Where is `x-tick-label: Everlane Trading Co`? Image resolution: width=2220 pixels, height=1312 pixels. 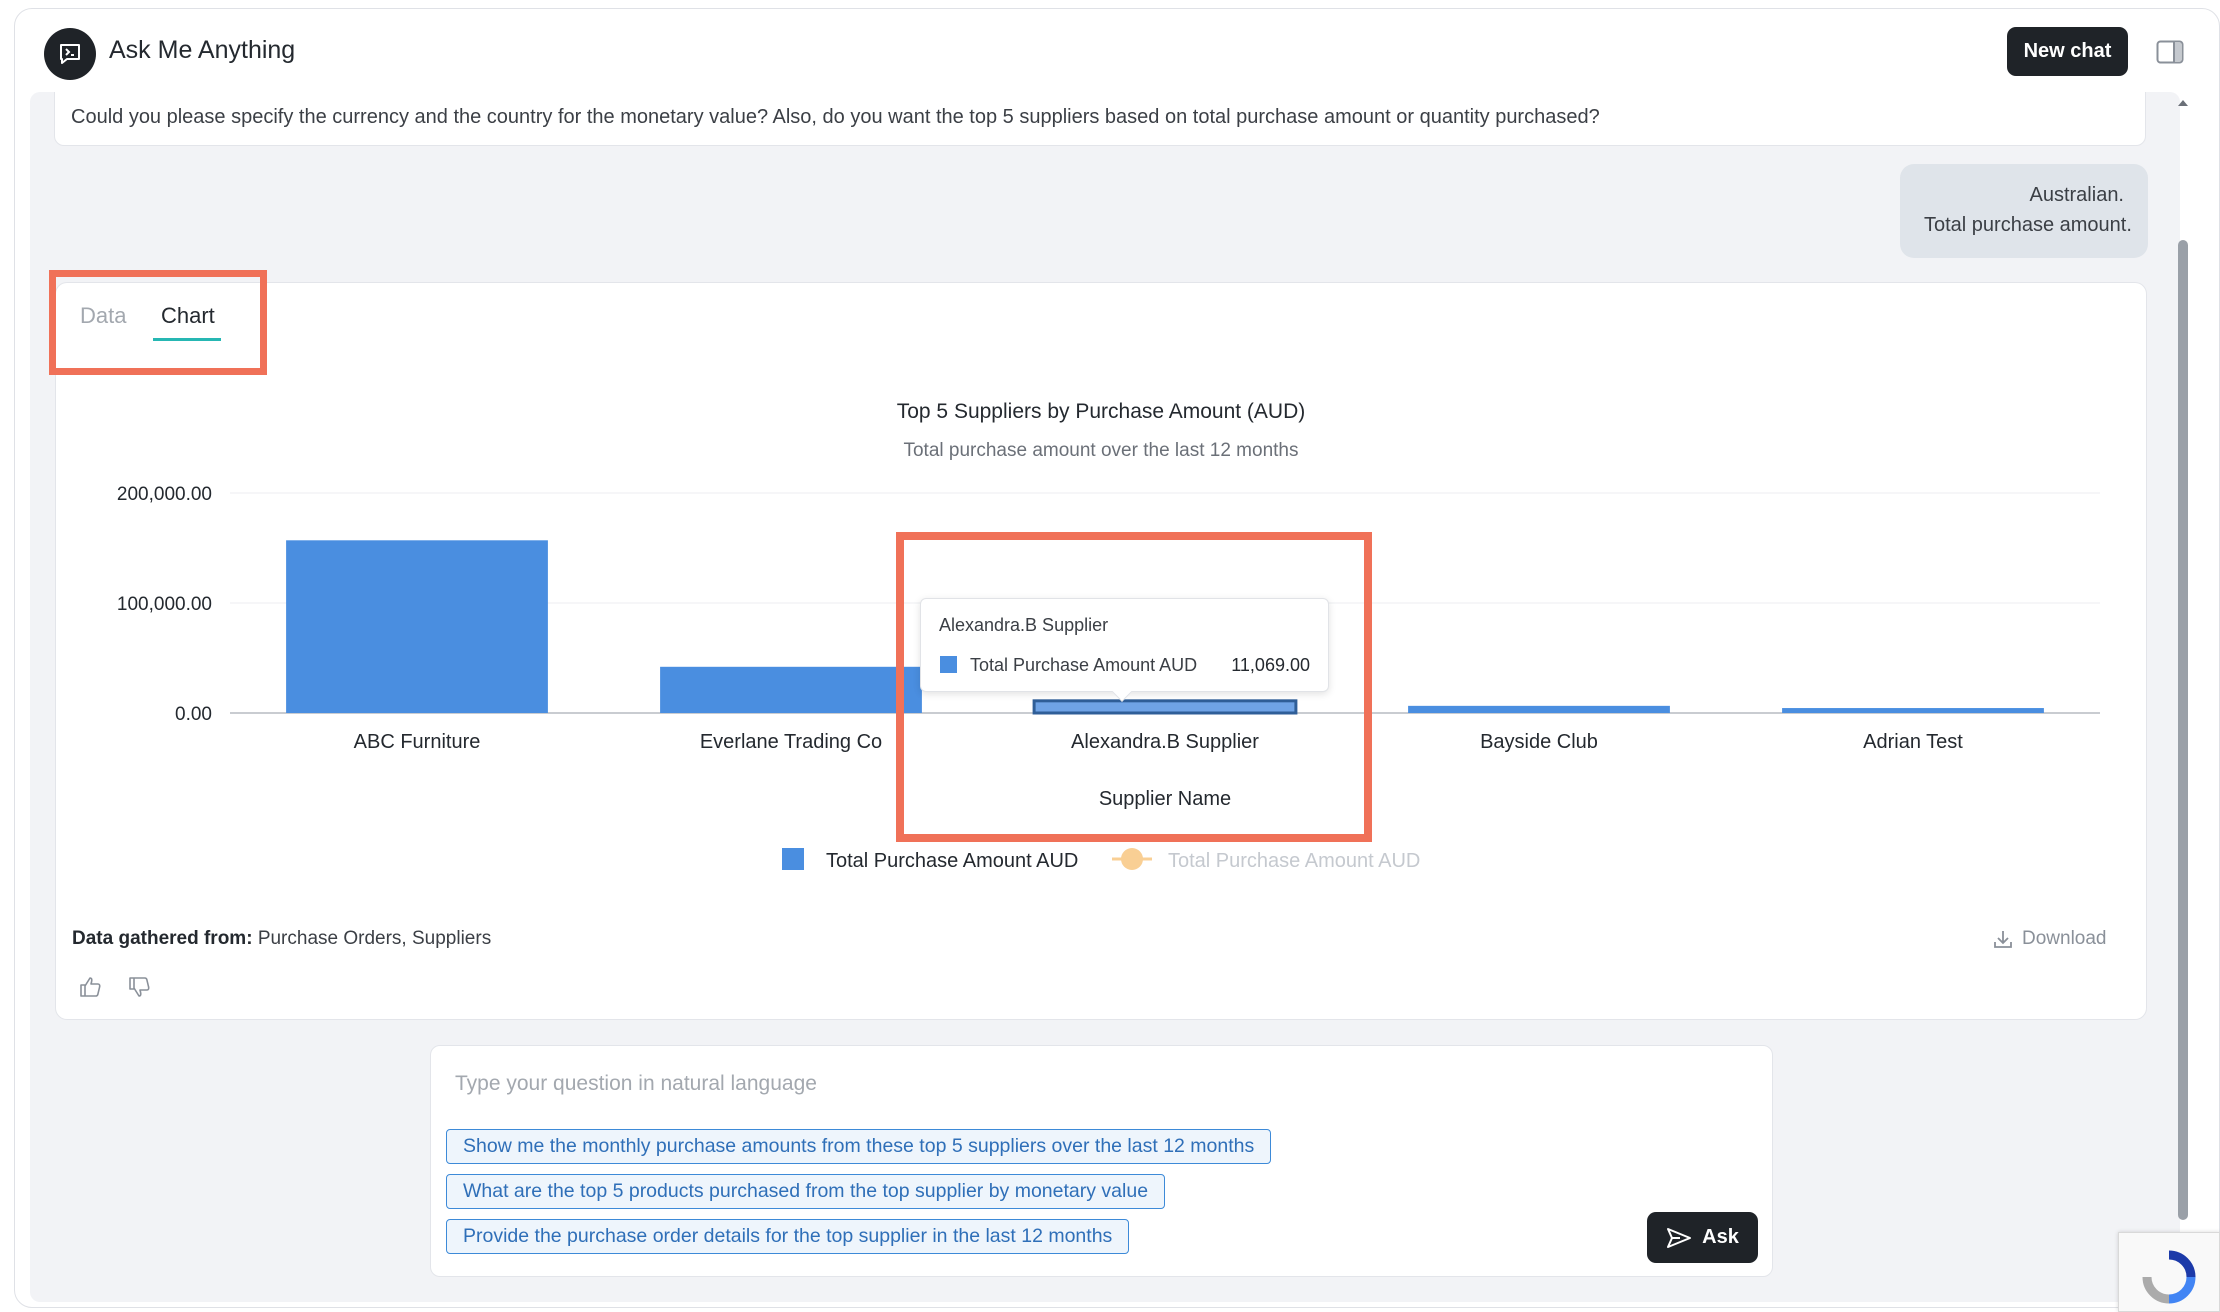 x-tick-label: Everlane Trading Co is located at coordinates (791, 742).